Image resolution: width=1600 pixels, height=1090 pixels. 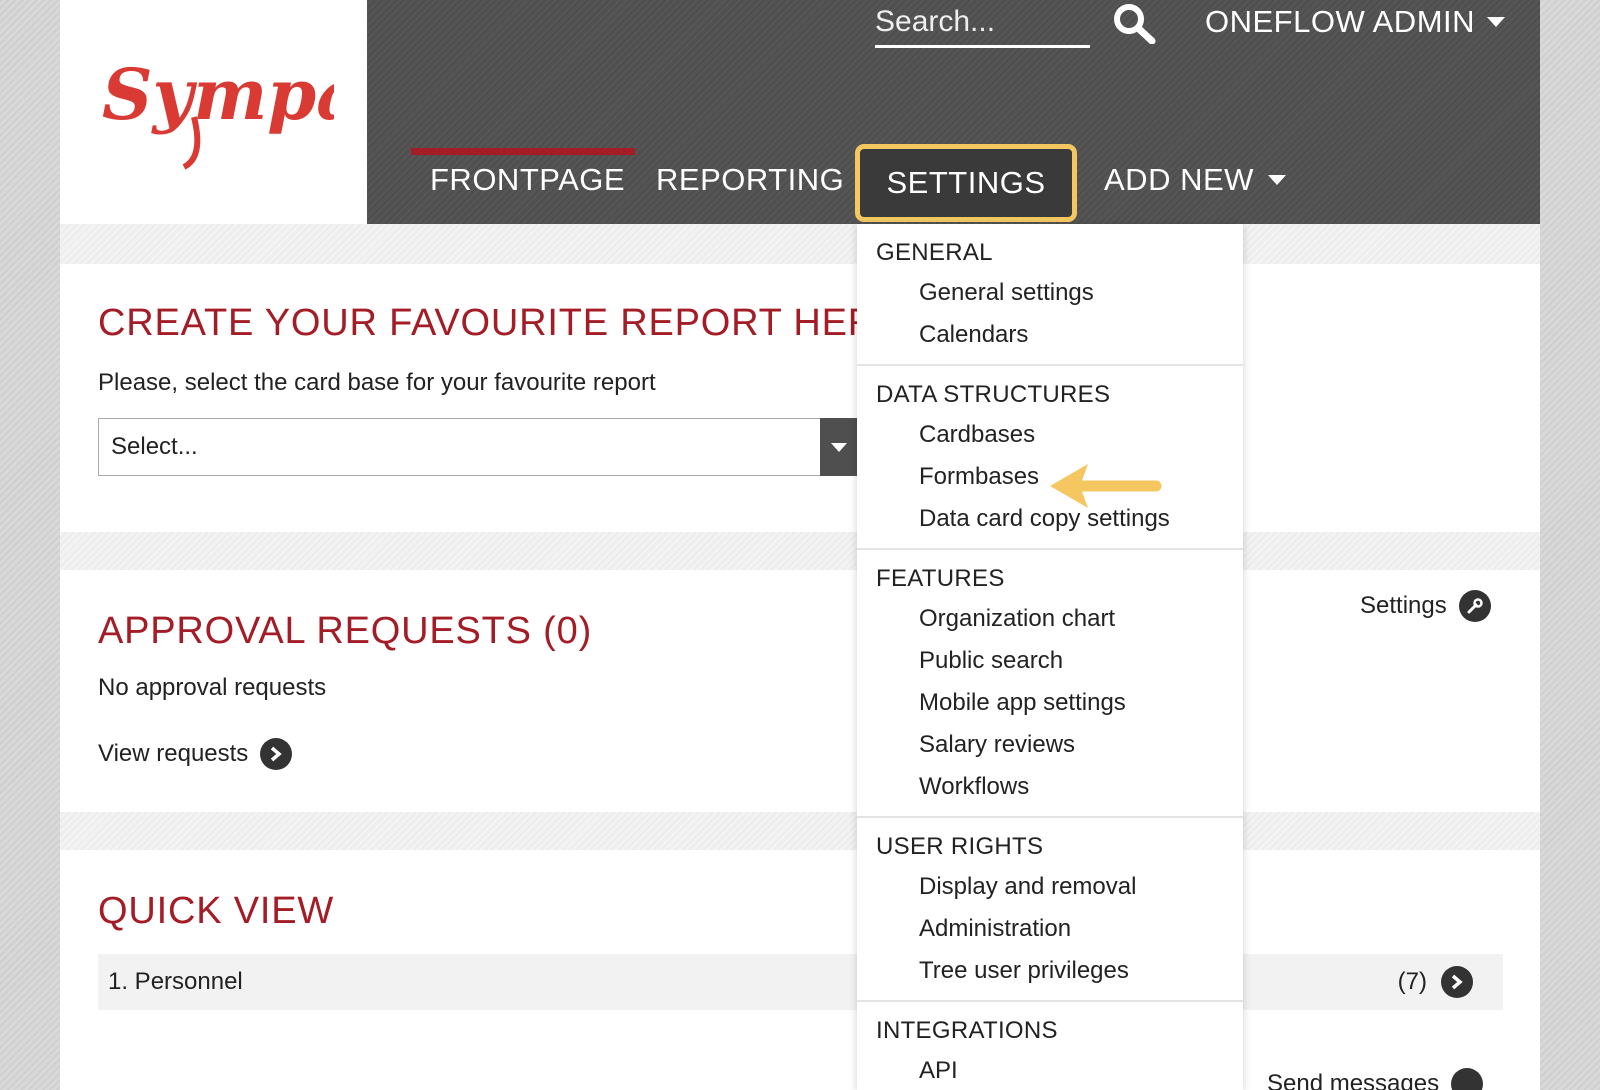 I want to click on menu-item-general-settings: General settings, so click(x=1050, y=293).